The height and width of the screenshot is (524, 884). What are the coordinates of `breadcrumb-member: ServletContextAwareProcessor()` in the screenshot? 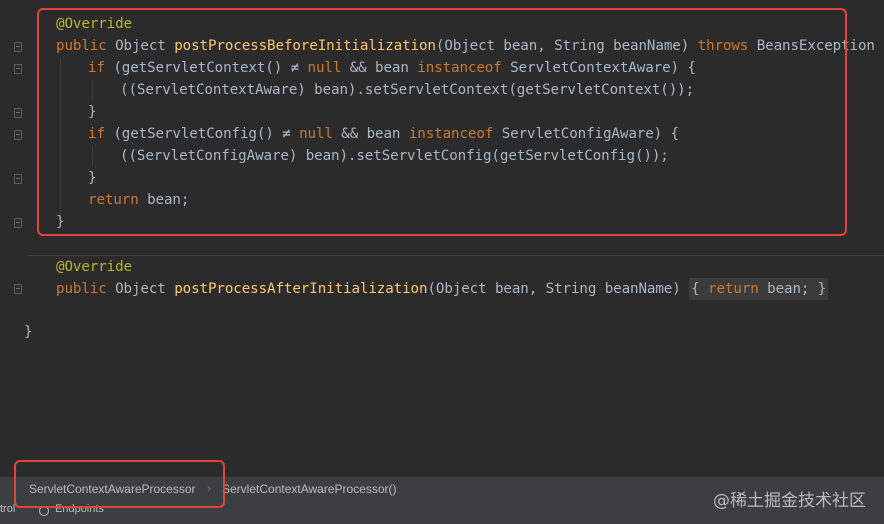 It's located at (309, 489).